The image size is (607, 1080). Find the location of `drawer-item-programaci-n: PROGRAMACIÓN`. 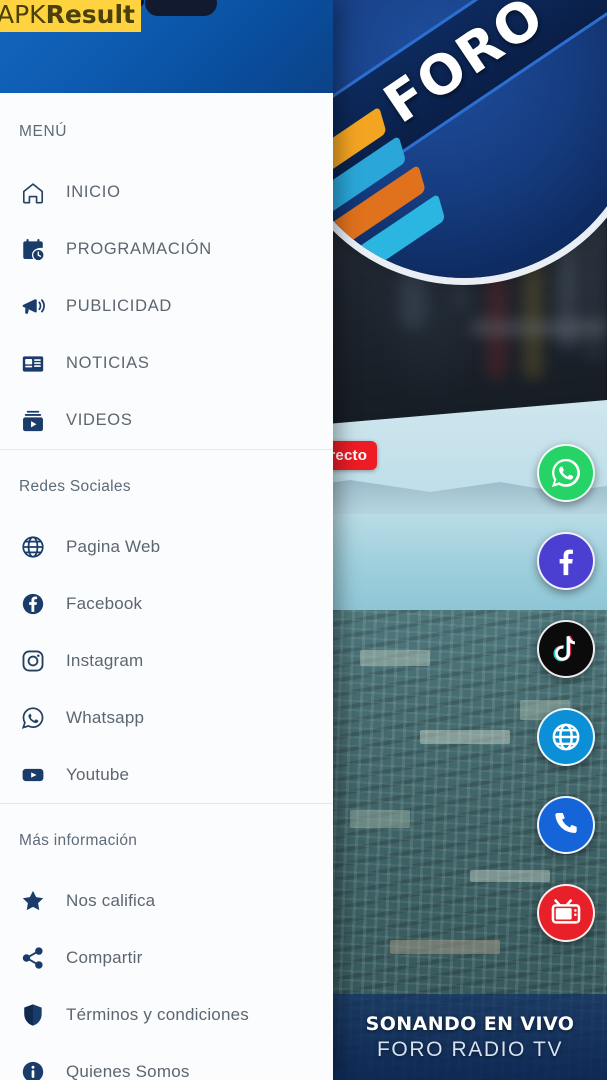

drawer-item-programaci-n: PROGRAMACIÓN is located at coordinates (166, 249).